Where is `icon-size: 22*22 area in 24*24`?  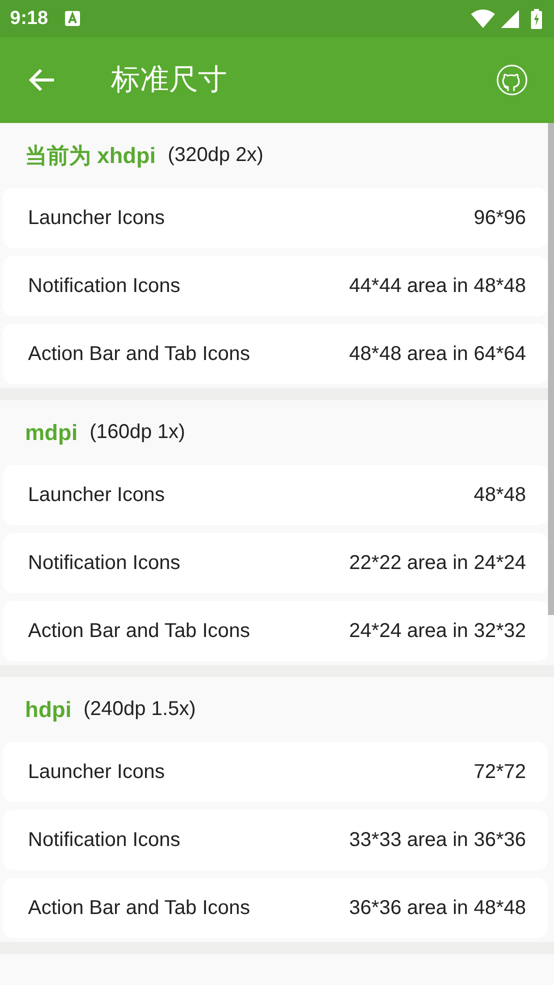 icon-size: 22*22 area in 24*24 is located at coordinates (437, 563).